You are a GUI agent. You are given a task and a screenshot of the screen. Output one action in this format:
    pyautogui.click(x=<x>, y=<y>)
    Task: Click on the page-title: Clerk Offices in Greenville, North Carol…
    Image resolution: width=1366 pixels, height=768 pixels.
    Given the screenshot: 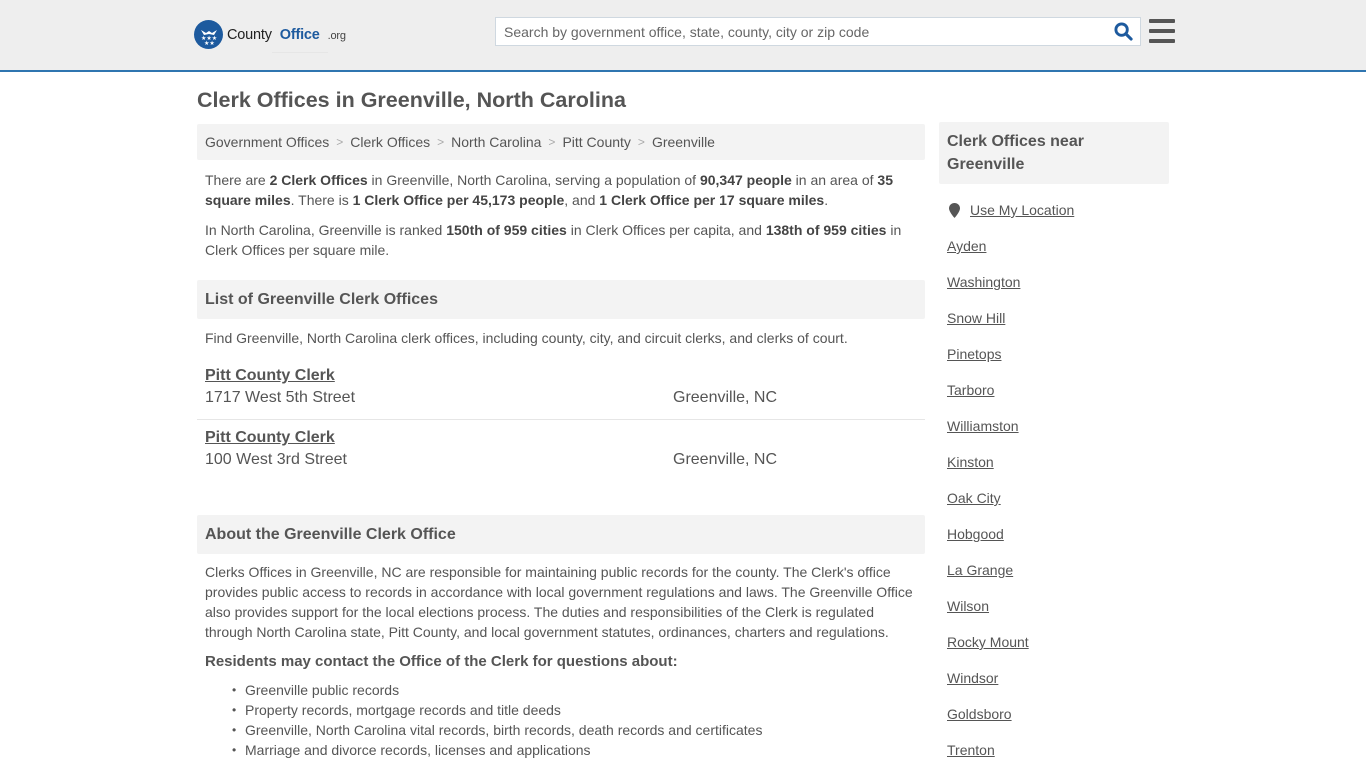 What is the action you would take?
    pyautogui.click(x=411, y=100)
    